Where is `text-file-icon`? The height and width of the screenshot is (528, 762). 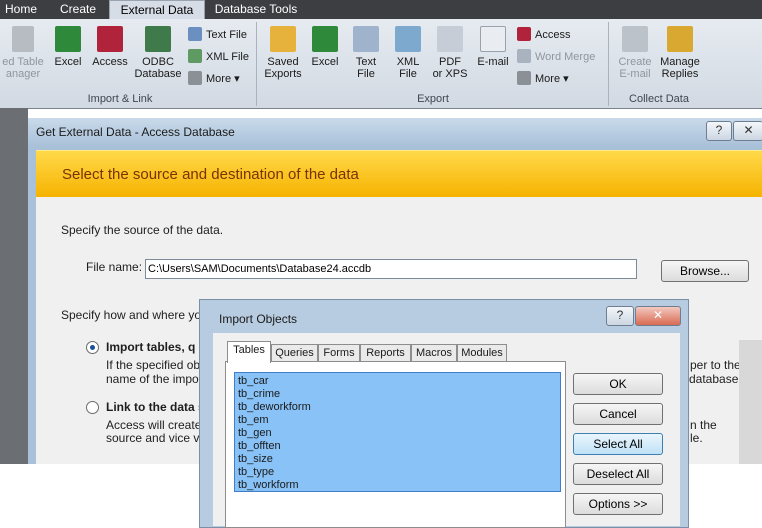
text-file-icon is located at coordinates (195, 34).